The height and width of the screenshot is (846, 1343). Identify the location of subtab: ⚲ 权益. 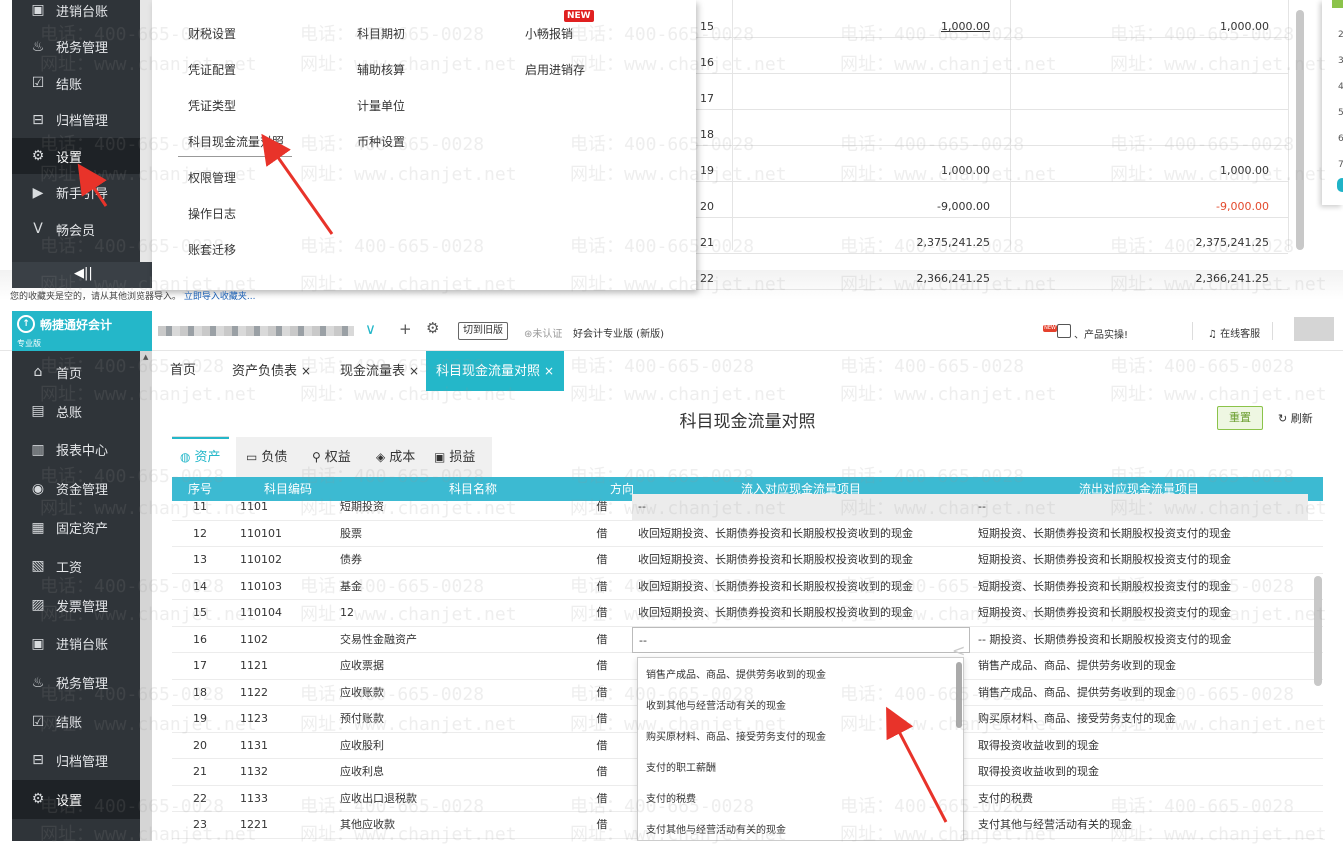
(331, 457).